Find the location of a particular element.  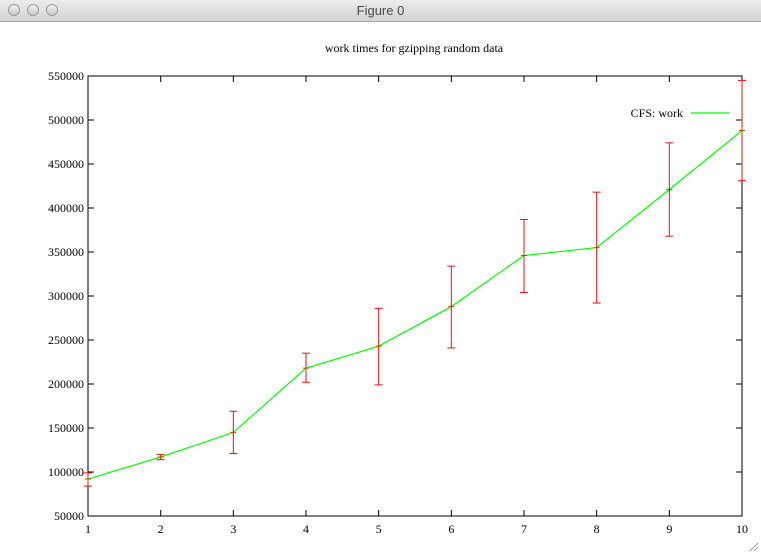

x-tick-label: 10 is located at coordinates (742, 529).